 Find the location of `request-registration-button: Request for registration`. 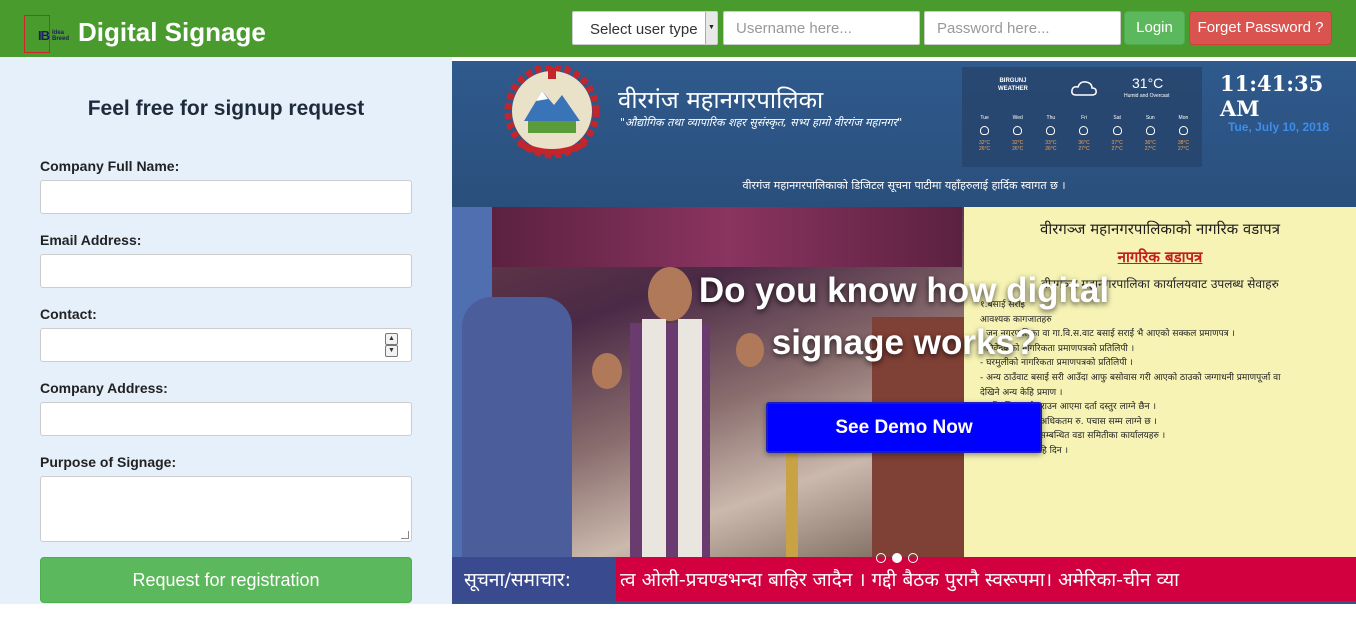

request-registration-button: Request for registration is located at coordinates (226, 580).